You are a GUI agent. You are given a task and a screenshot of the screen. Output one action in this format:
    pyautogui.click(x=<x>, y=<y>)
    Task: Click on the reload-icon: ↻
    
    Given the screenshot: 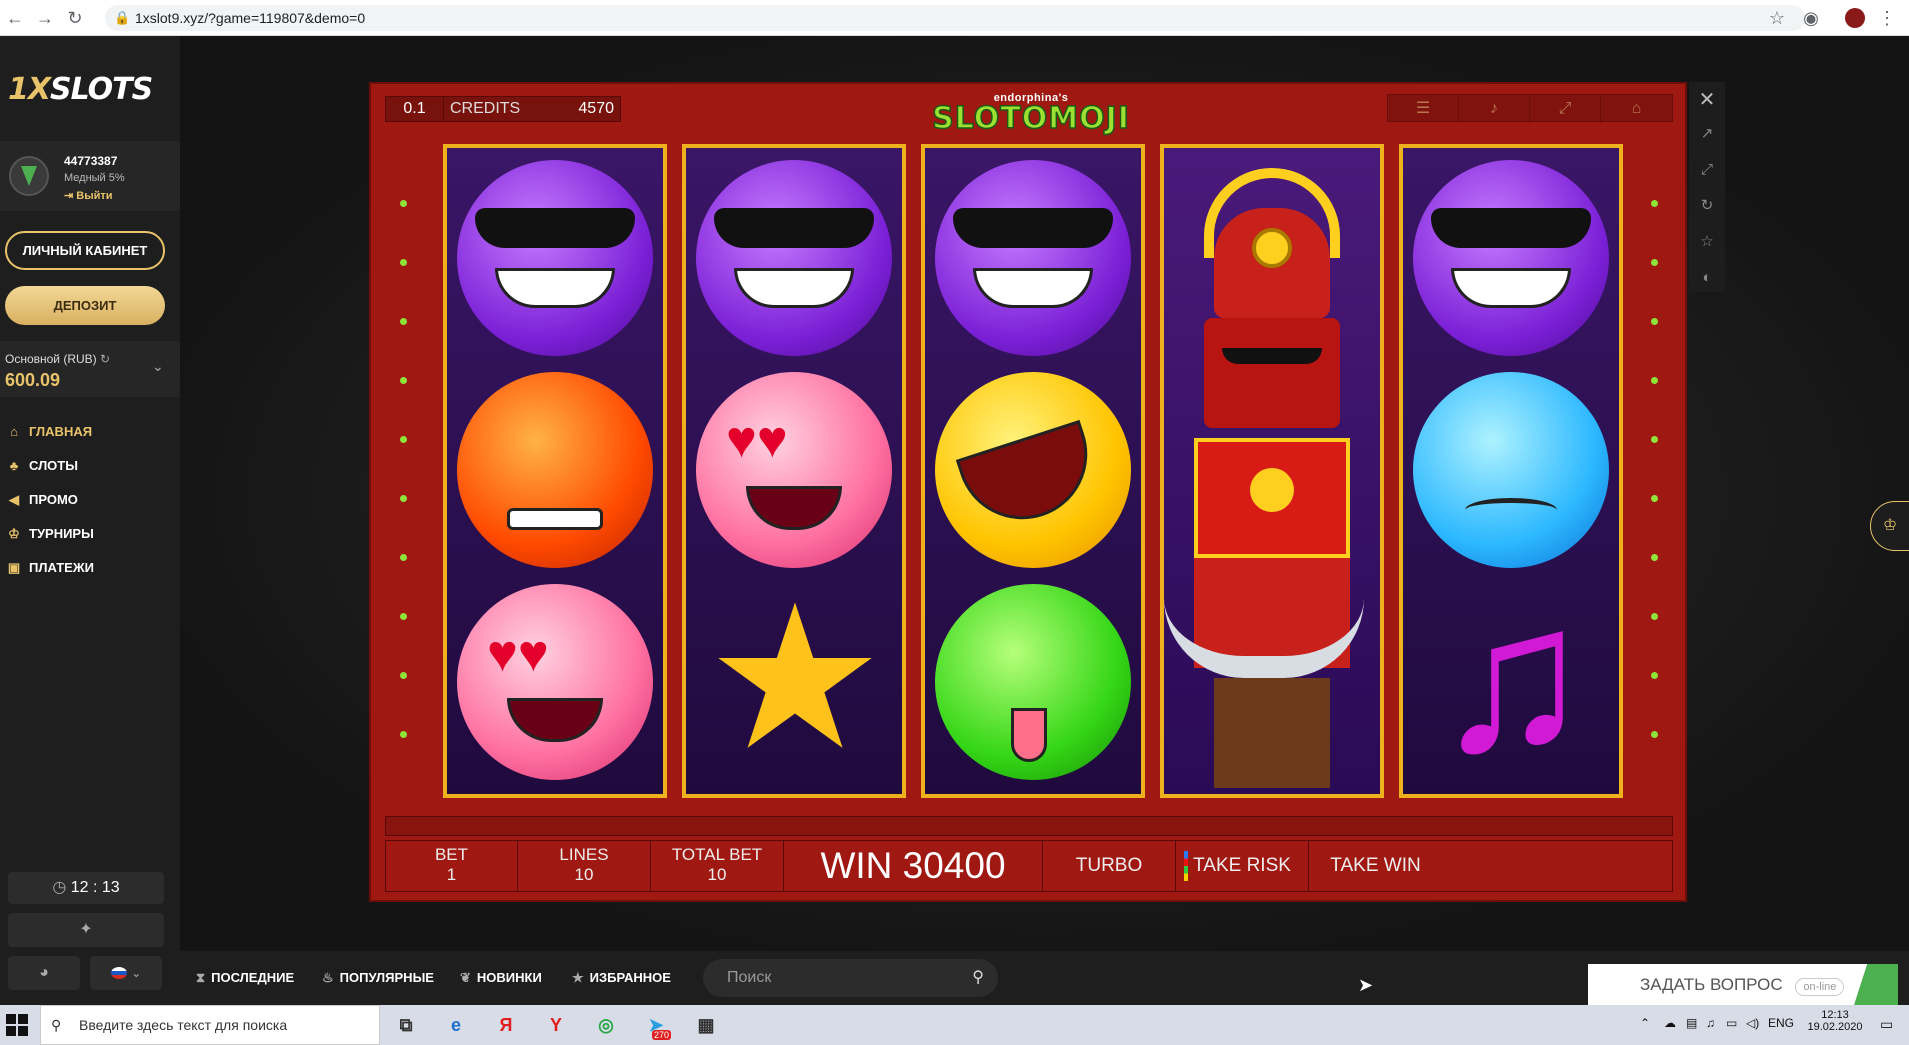 What is the action you would take?
    pyautogui.click(x=75, y=18)
    